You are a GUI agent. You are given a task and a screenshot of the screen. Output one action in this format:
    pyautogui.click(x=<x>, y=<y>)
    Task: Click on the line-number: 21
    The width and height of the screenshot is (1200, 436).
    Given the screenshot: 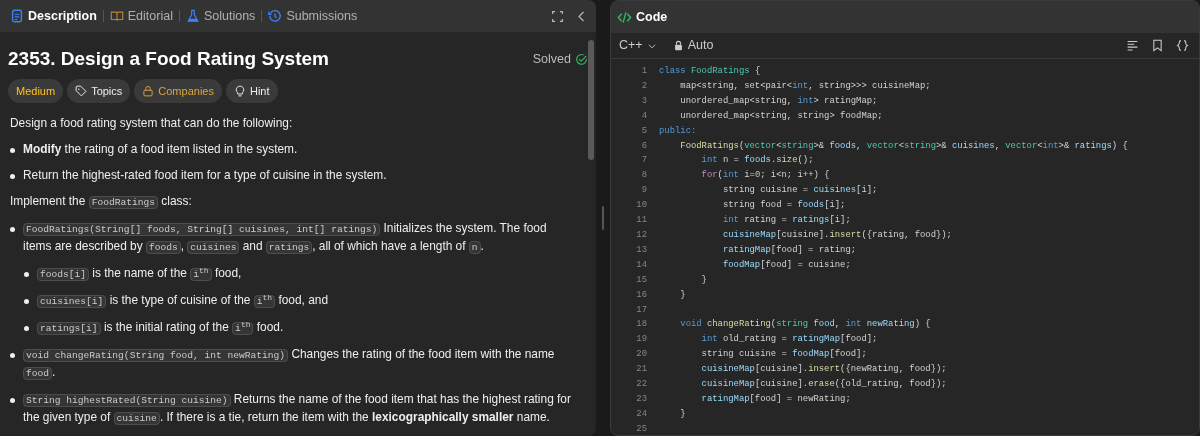 What is the action you would take?
    pyautogui.click(x=641, y=370)
    